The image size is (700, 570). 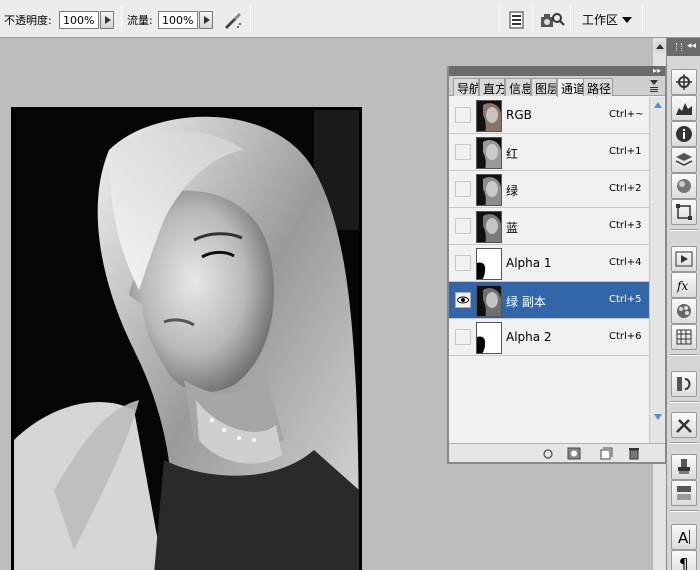 What do you see at coordinates (627, 20) in the screenshot?
I see `chevron-down-icon` at bounding box center [627, 20].